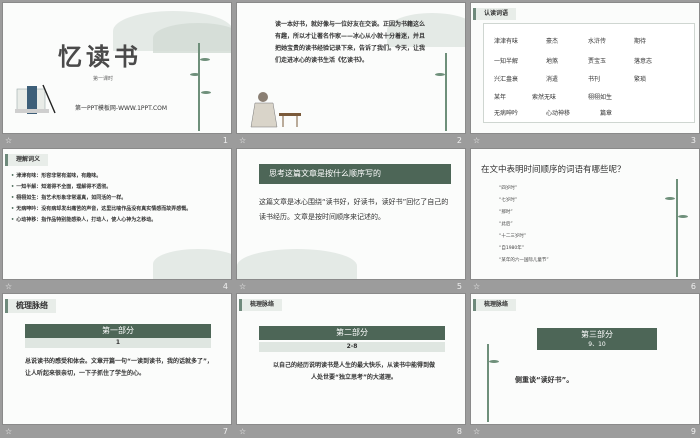 This screenshot has width=700, height=438. I want to click on vocab-word: 兴汇盎衰, so click(506, 79).